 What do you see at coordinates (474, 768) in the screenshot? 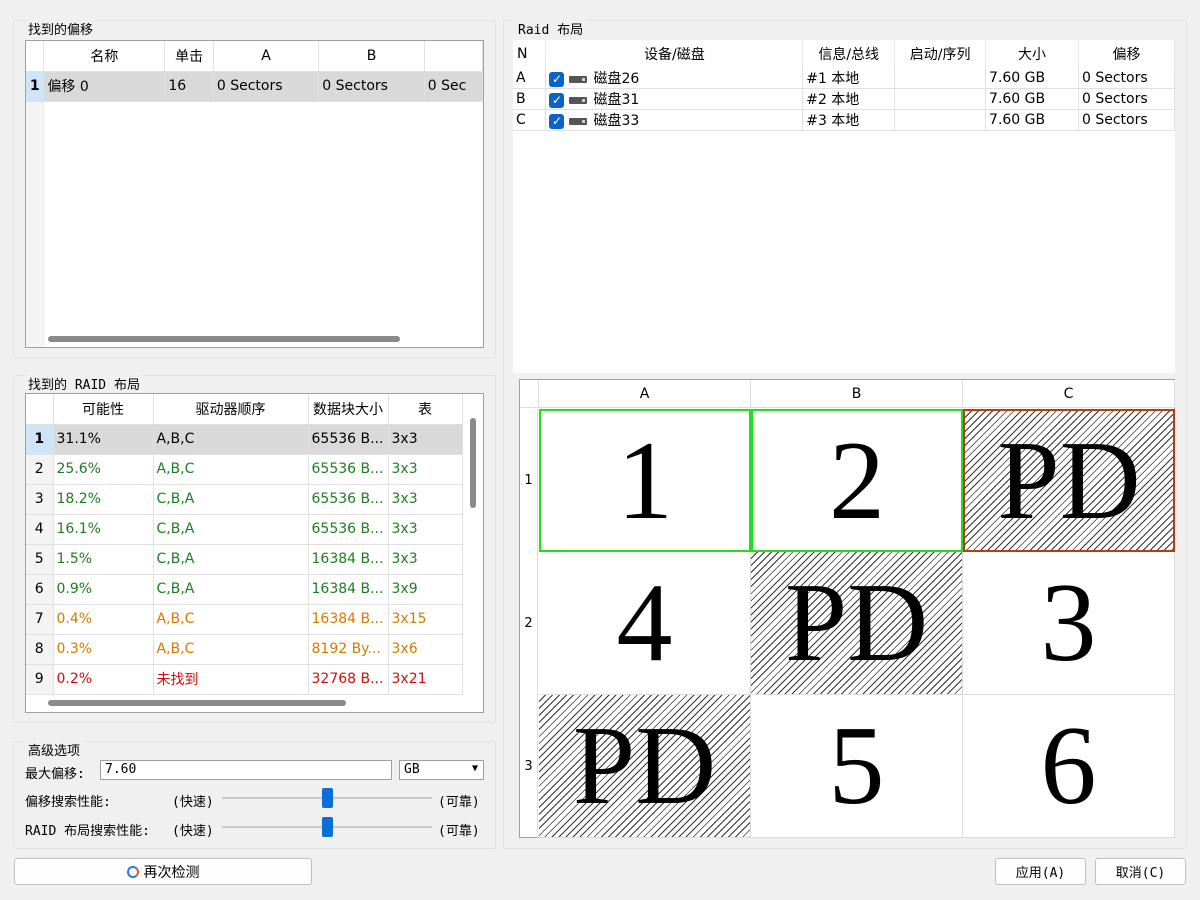
I see `chevron-down-icon: ▼` at bounding box center [474, 768].